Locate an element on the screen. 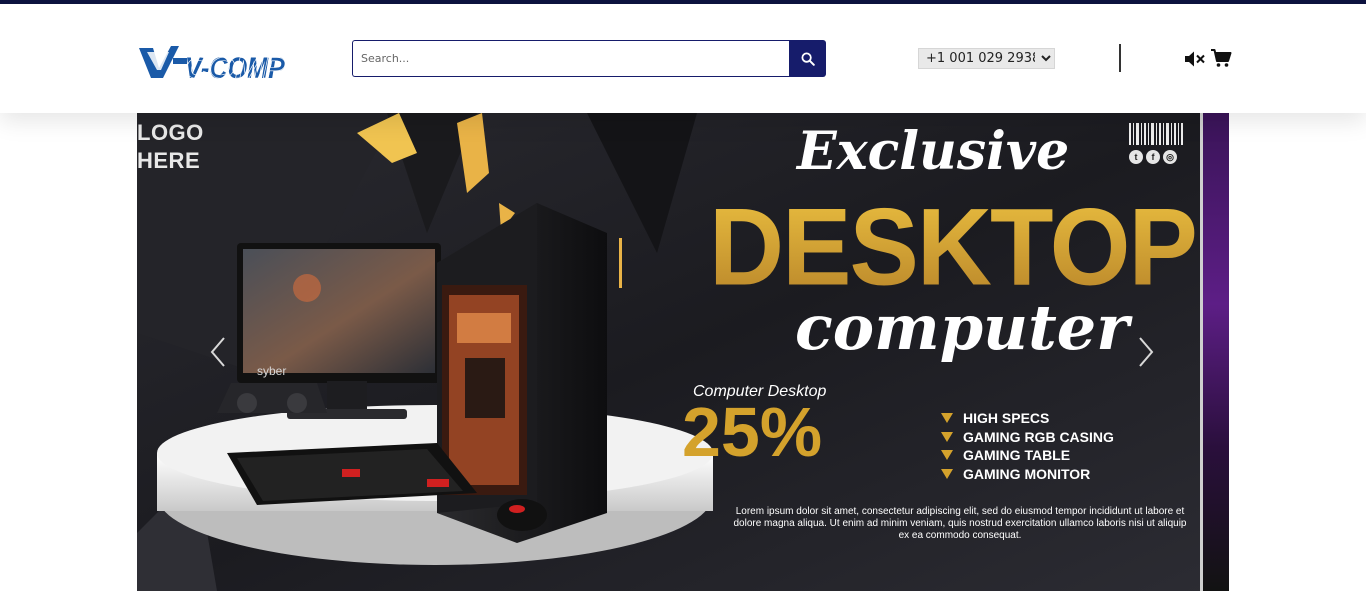  feature-item: HIGH SPECS is located at coordinates (1027, 418).